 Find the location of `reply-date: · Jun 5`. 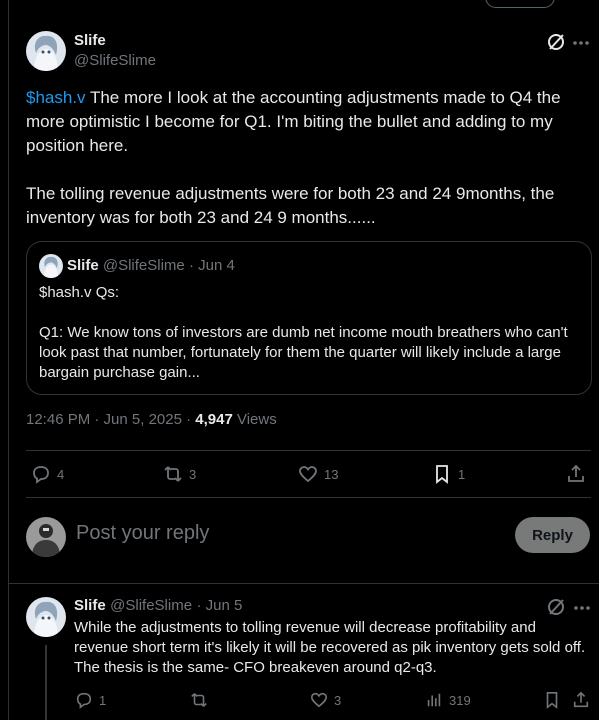

reply-date: · Jun 5 is located at coordinates (220, 605).